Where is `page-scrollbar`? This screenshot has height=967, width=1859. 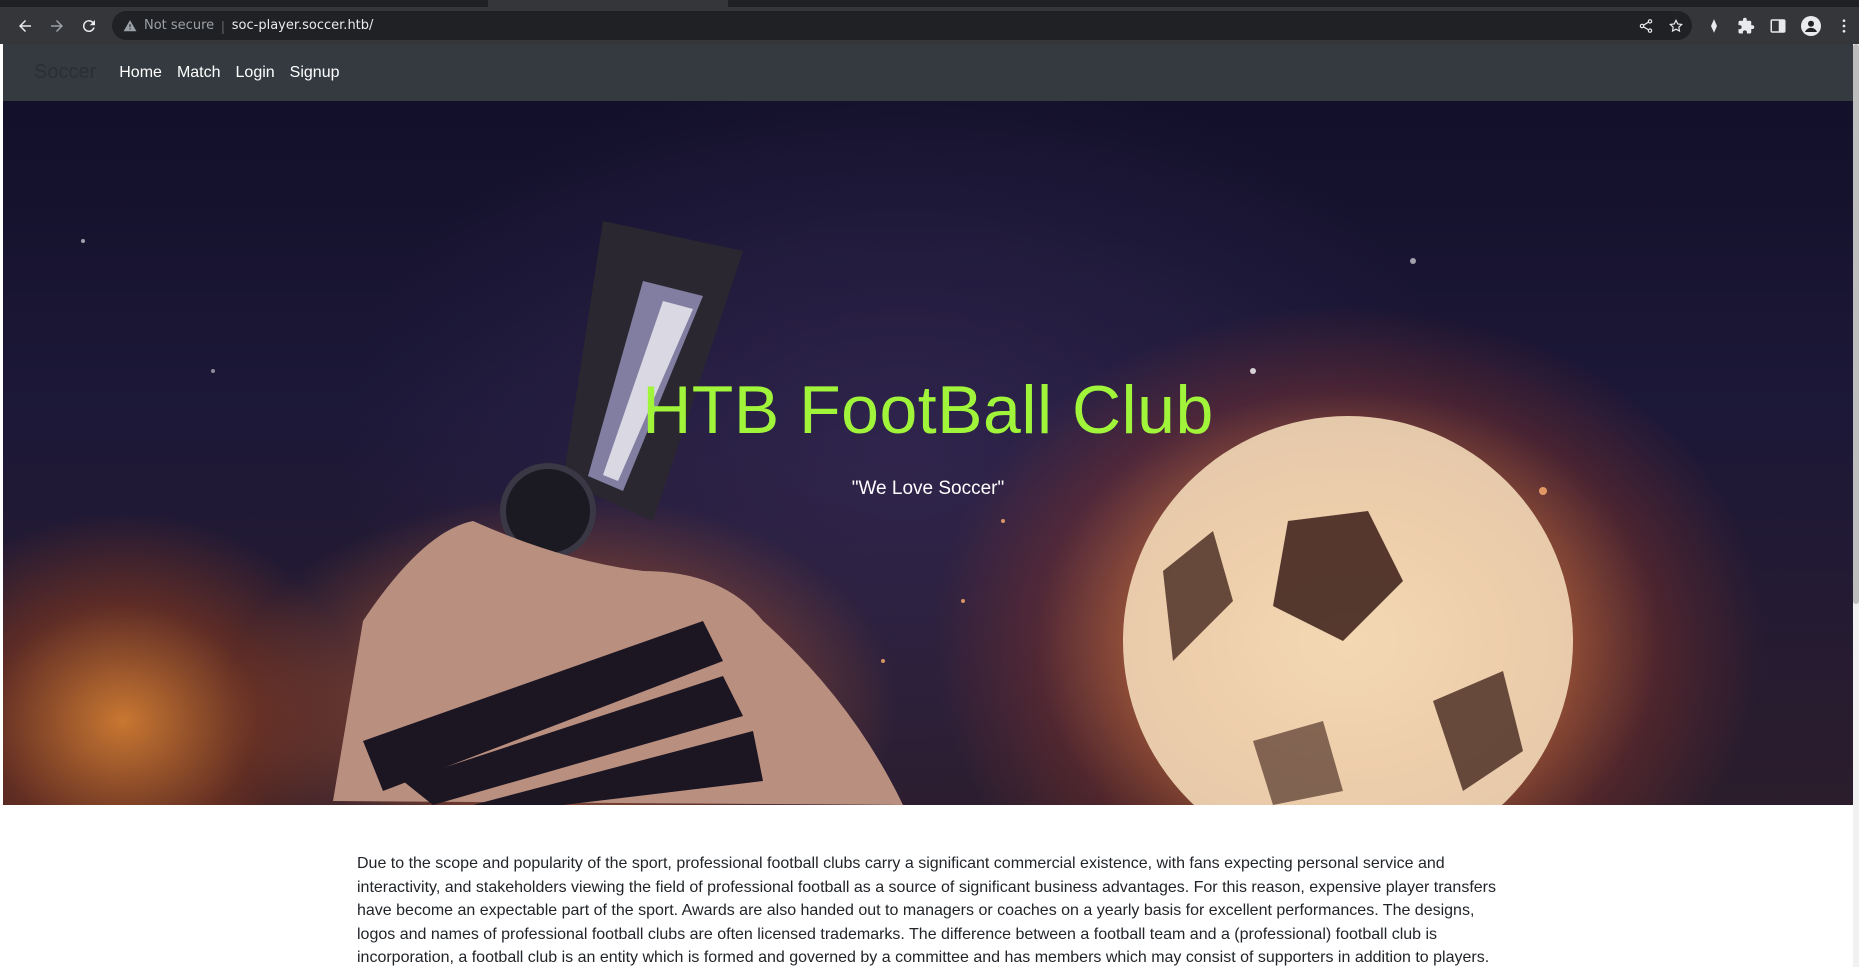 page-scrollbar is located at coordinates (1856, 505).